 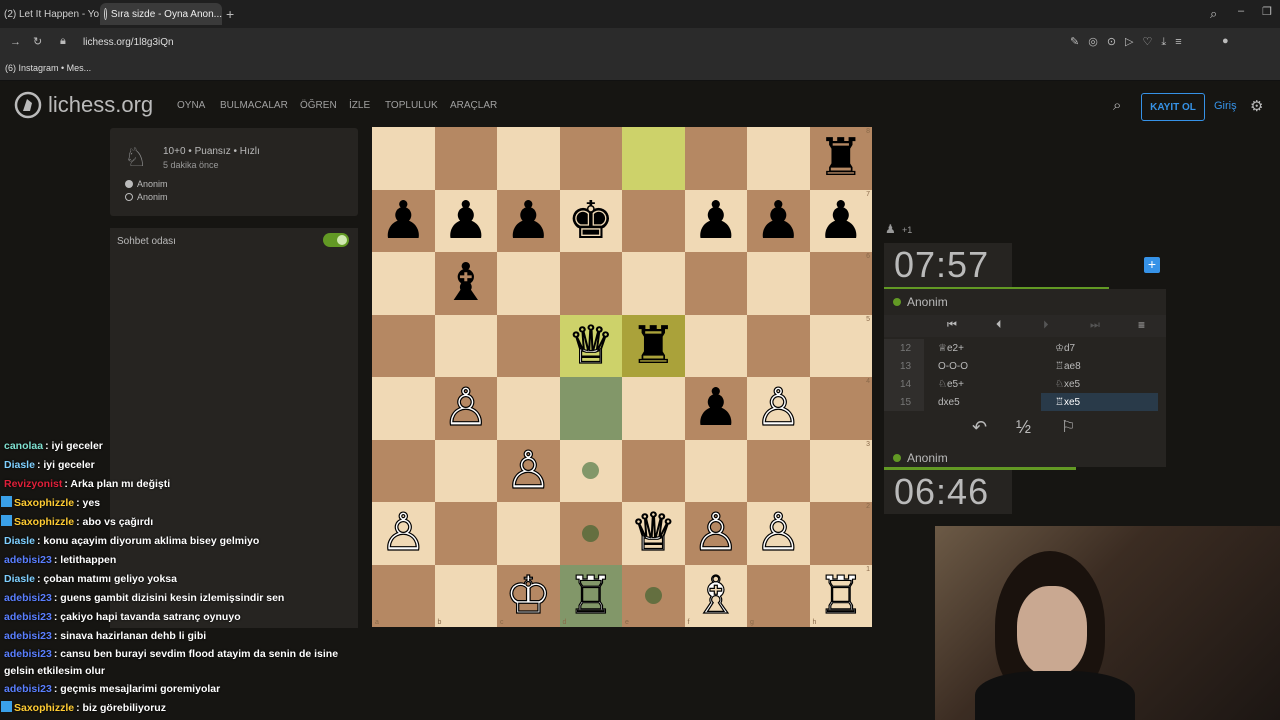 I want to click on board-square-f8, so click(x=715, y=158).